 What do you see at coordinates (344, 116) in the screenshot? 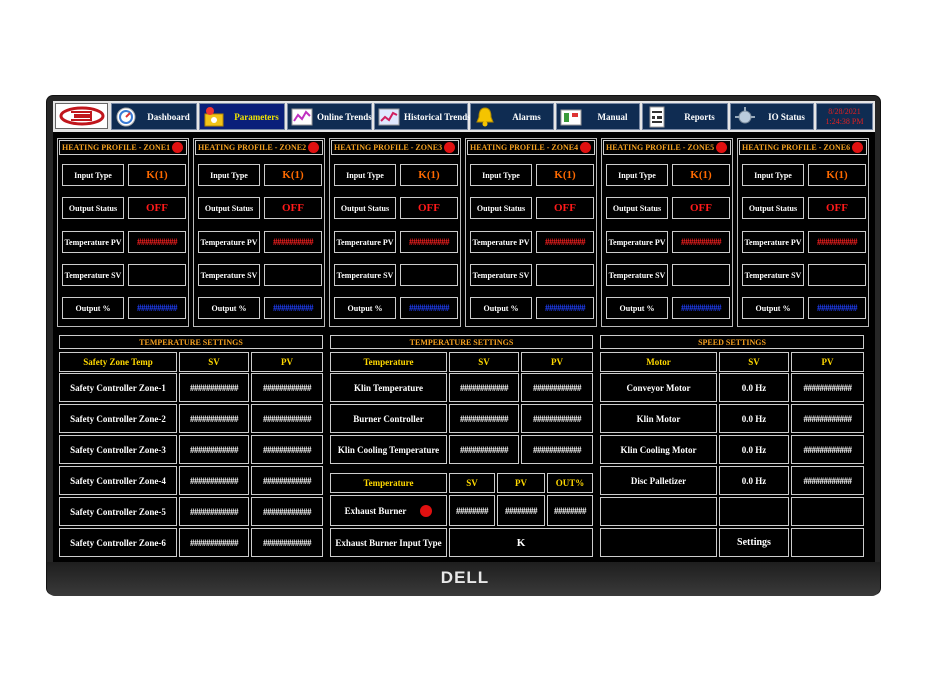
I see `nav-label: Online Trends` at bounding box center [344, 116].